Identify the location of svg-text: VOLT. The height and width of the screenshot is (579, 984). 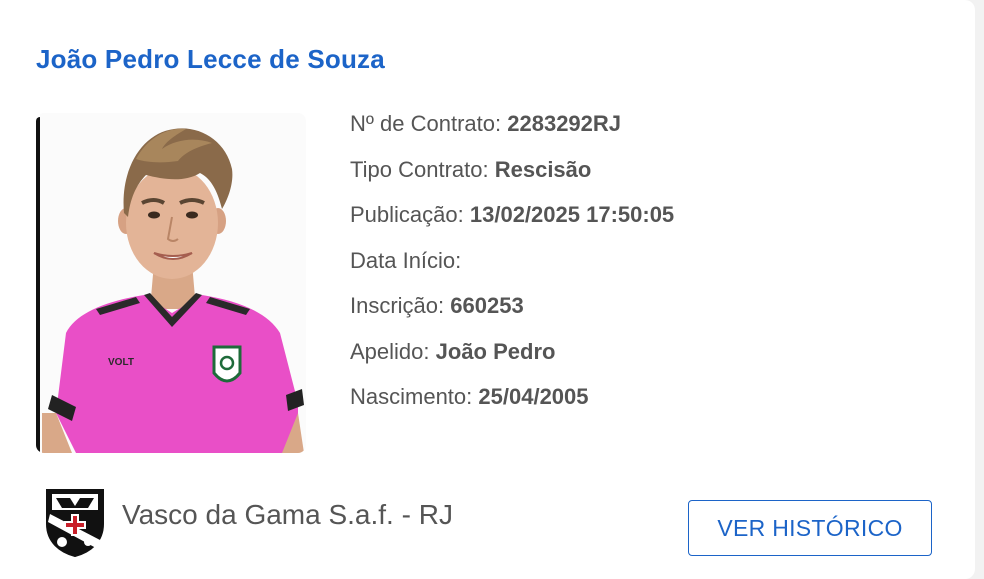
(121, 362).